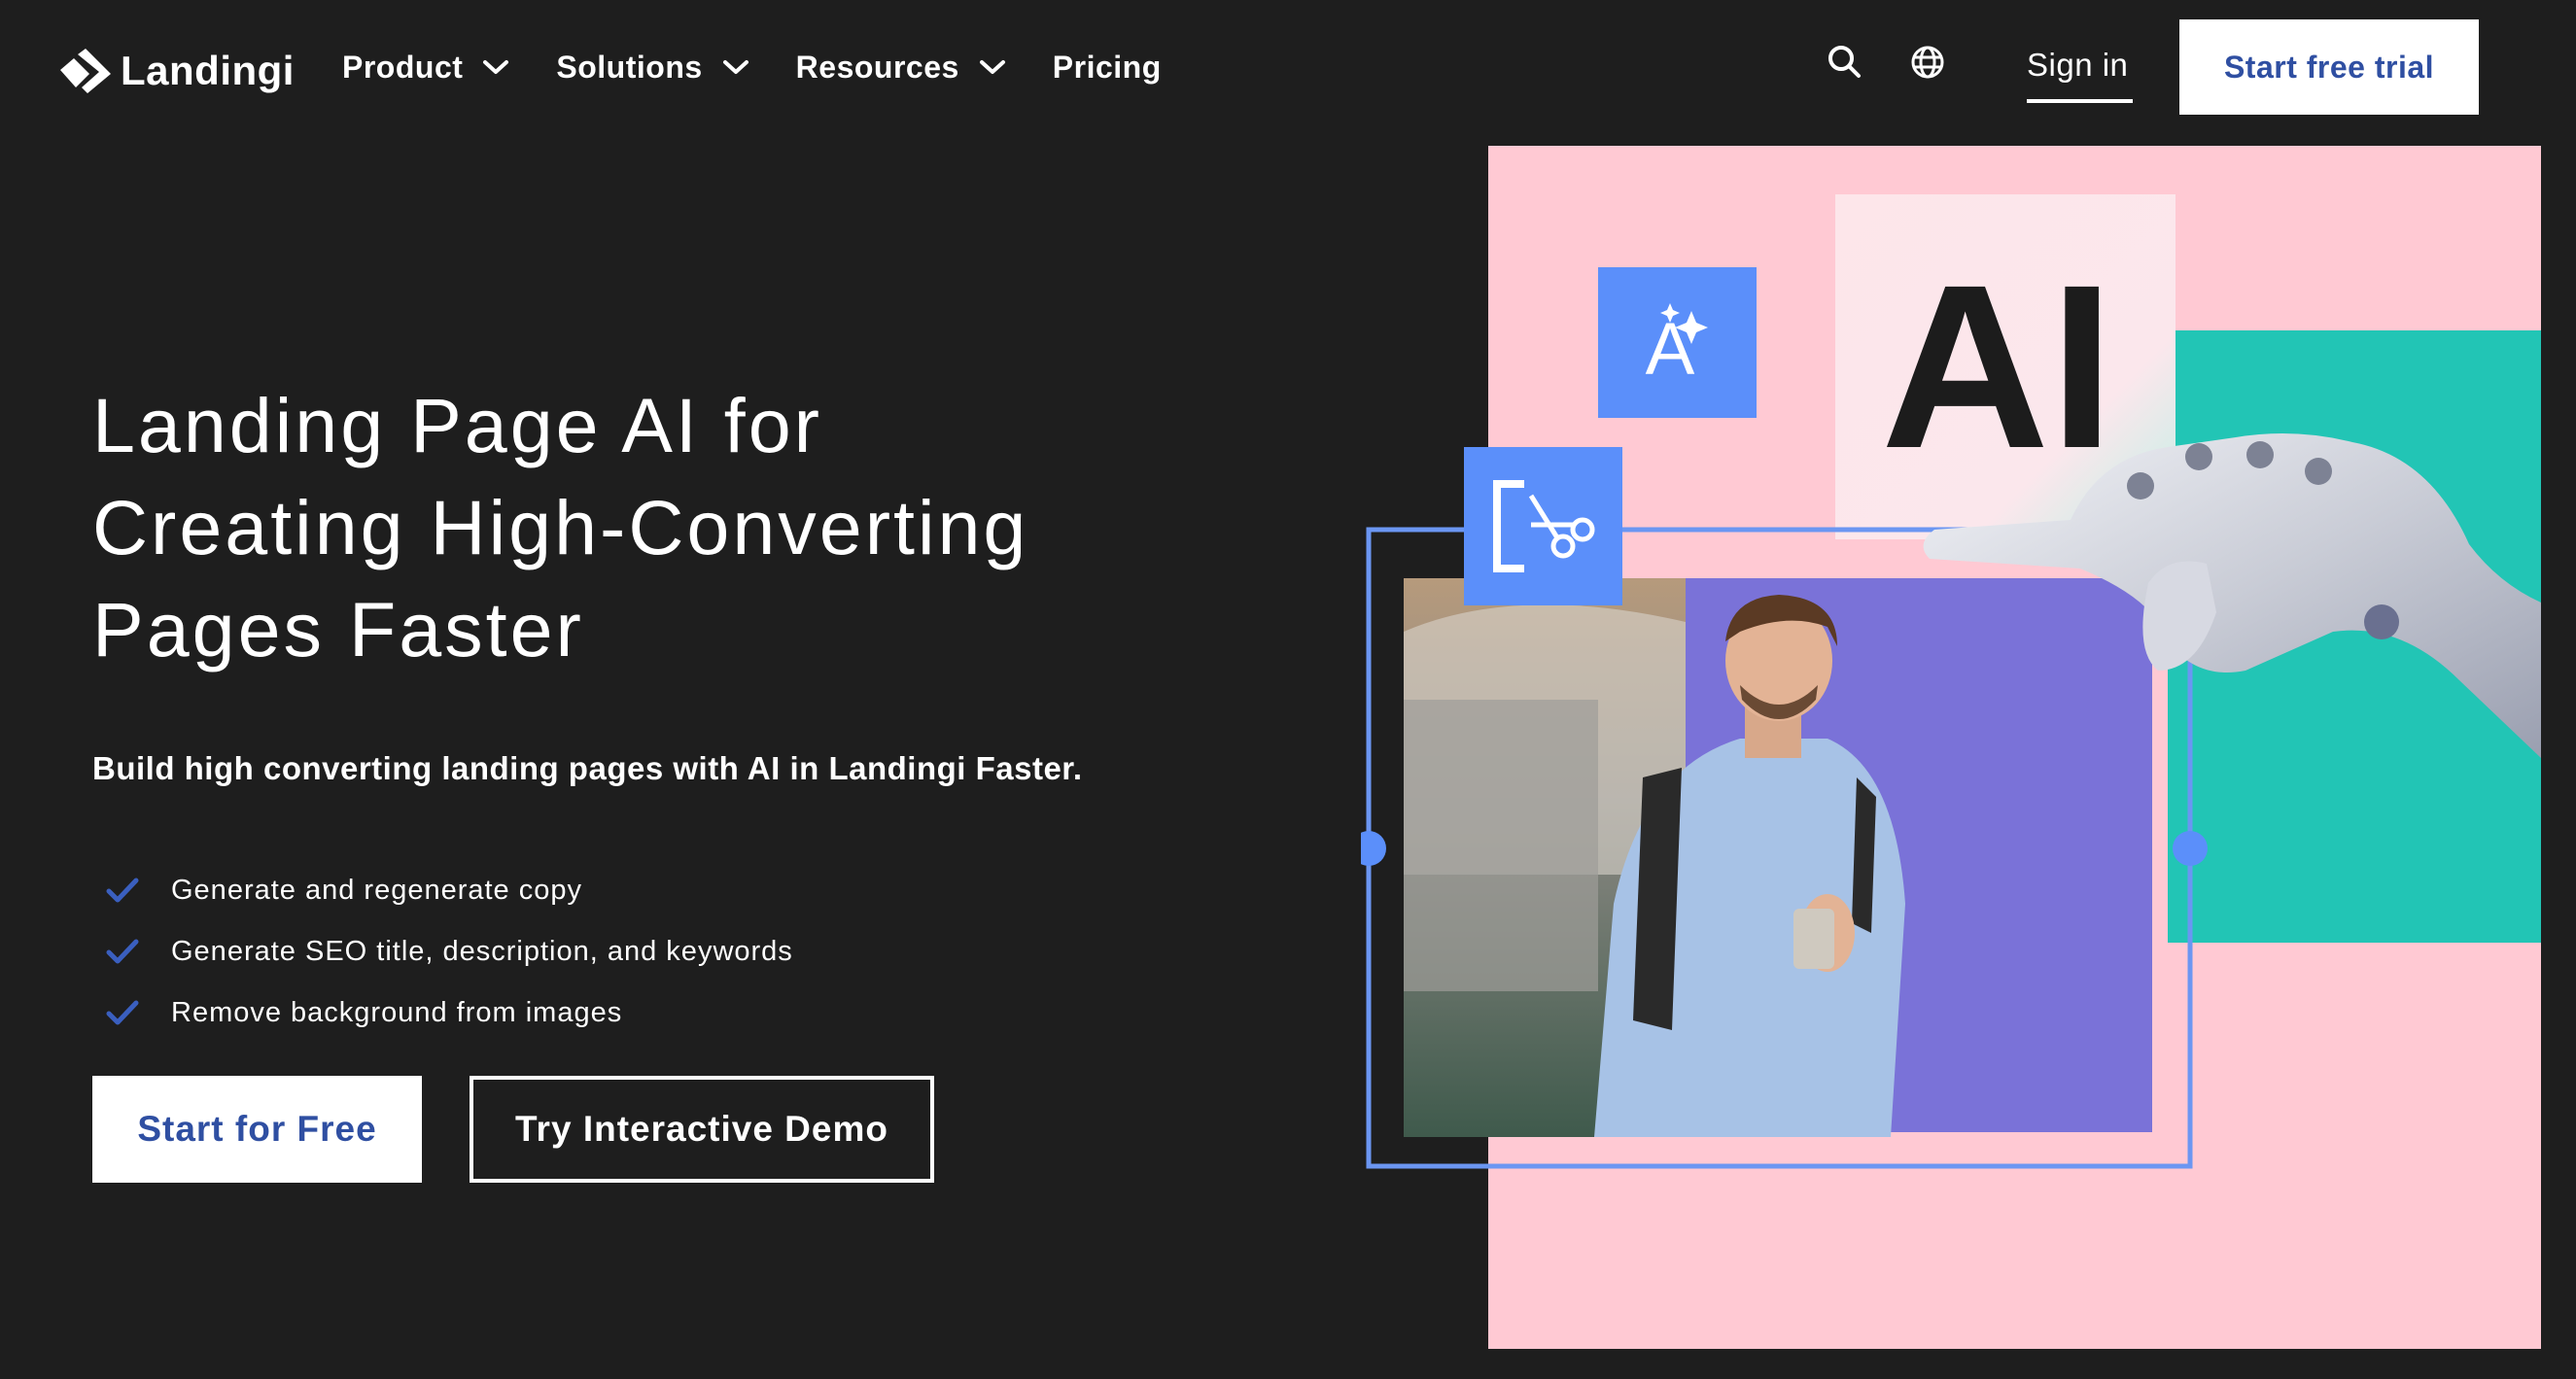  What do you see at coordinates (877, 67) in the screenshot?
I see `nav-item-label: Resources` at bounding box center [877, 67].